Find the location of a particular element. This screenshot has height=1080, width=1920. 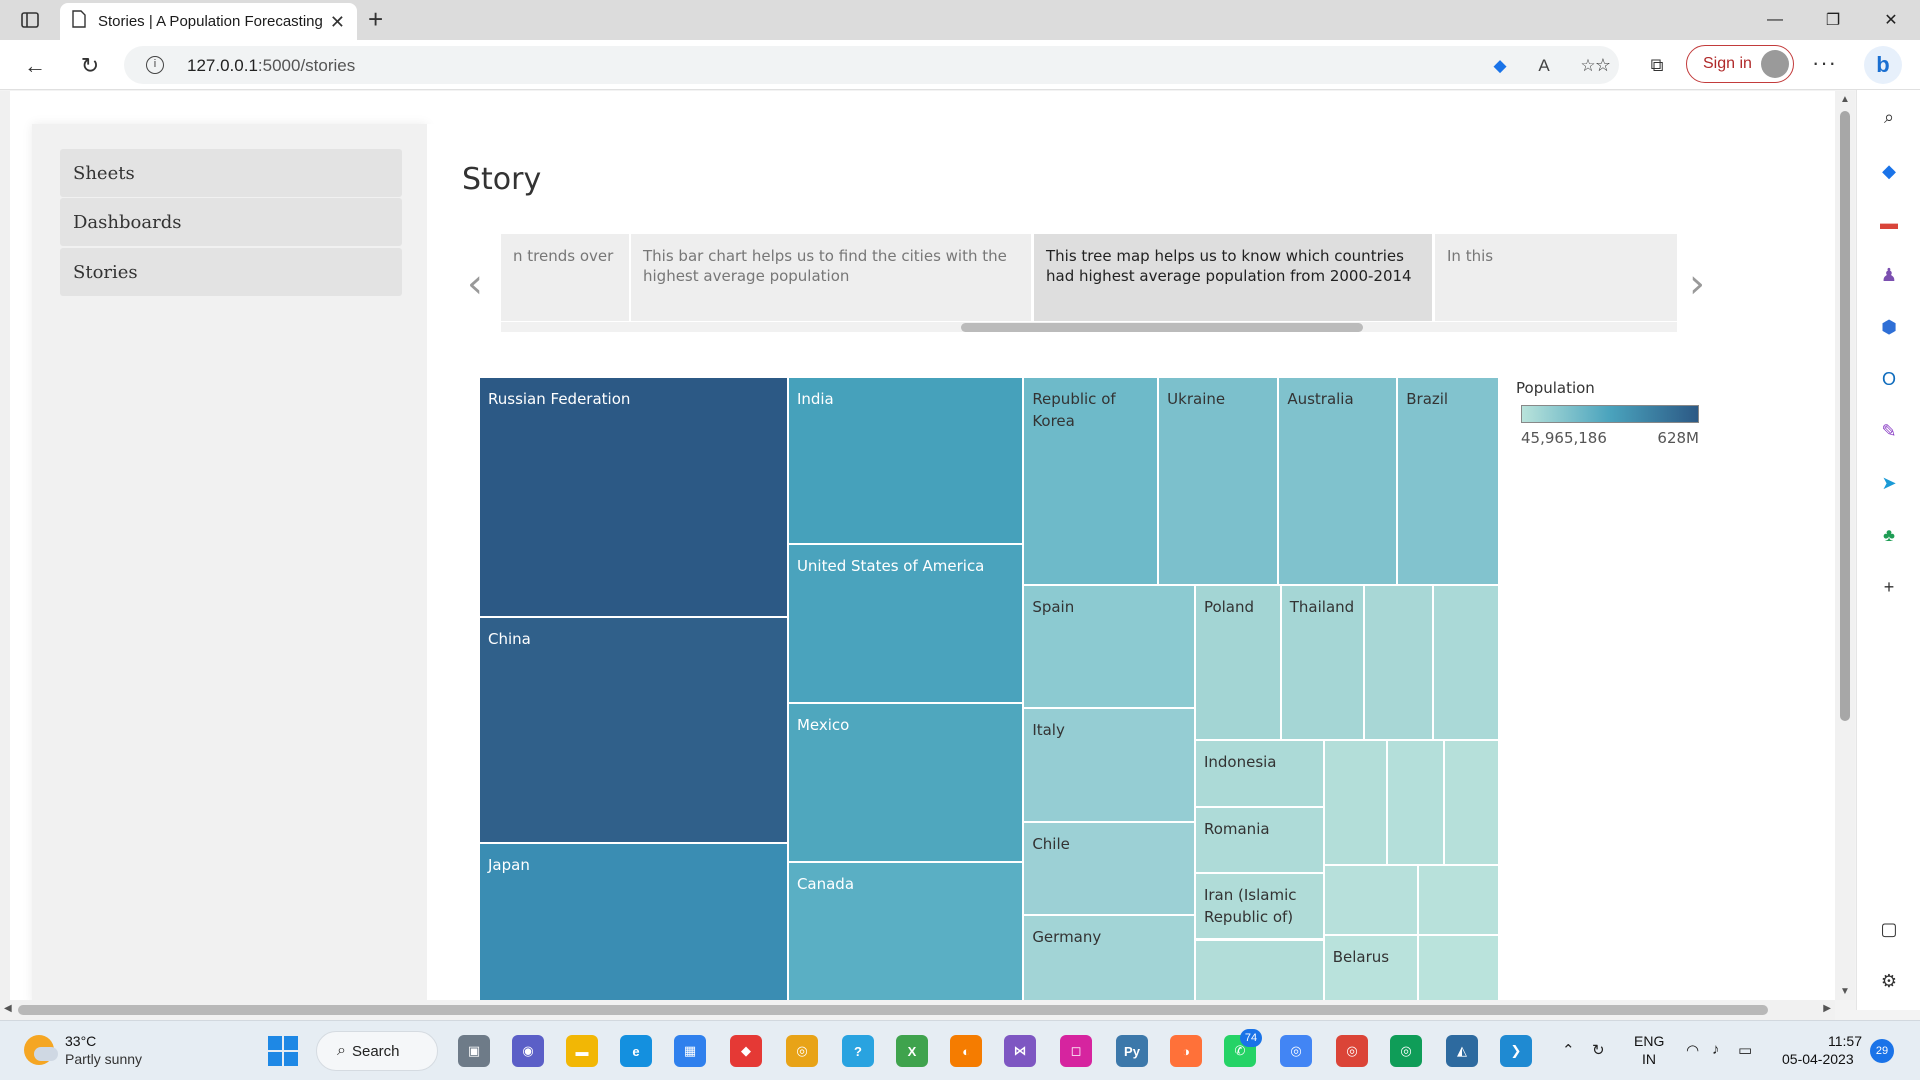

scroll-down-icon: ▼ is located at coordinates (1845, 991).